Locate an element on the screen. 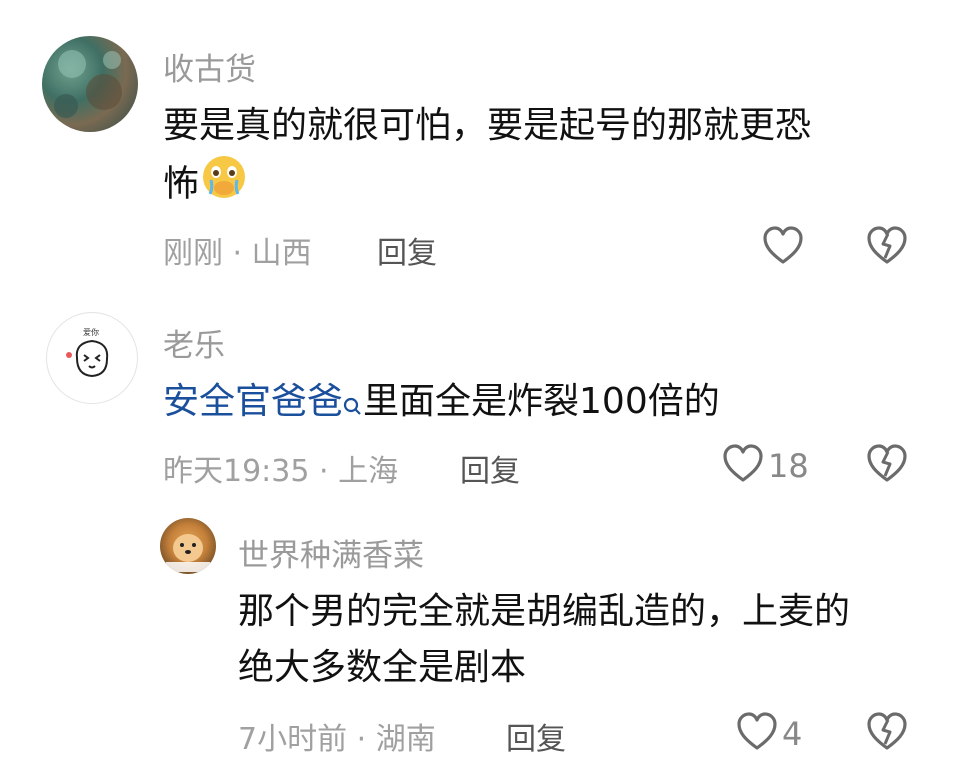 Image resolution: width=960 pixels, height=783 pixels. comment-text-body: 里面全是炸裂100倍的 is located at coordinates (541, 401).